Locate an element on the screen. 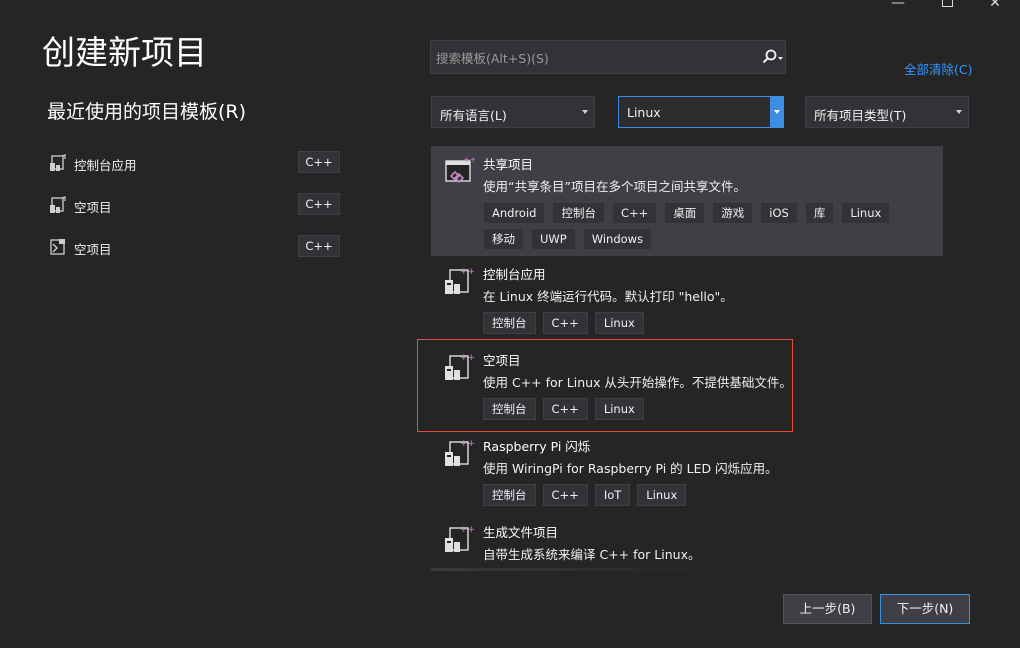 The width and height of the screenshot is (1020, 648). platform-filter-dropdown: Linux is located at coordinates (701, 112).